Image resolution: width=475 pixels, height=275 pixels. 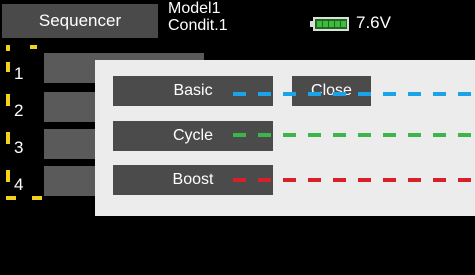 I want to click on model-name: Model1, so click(x=194, y=8).